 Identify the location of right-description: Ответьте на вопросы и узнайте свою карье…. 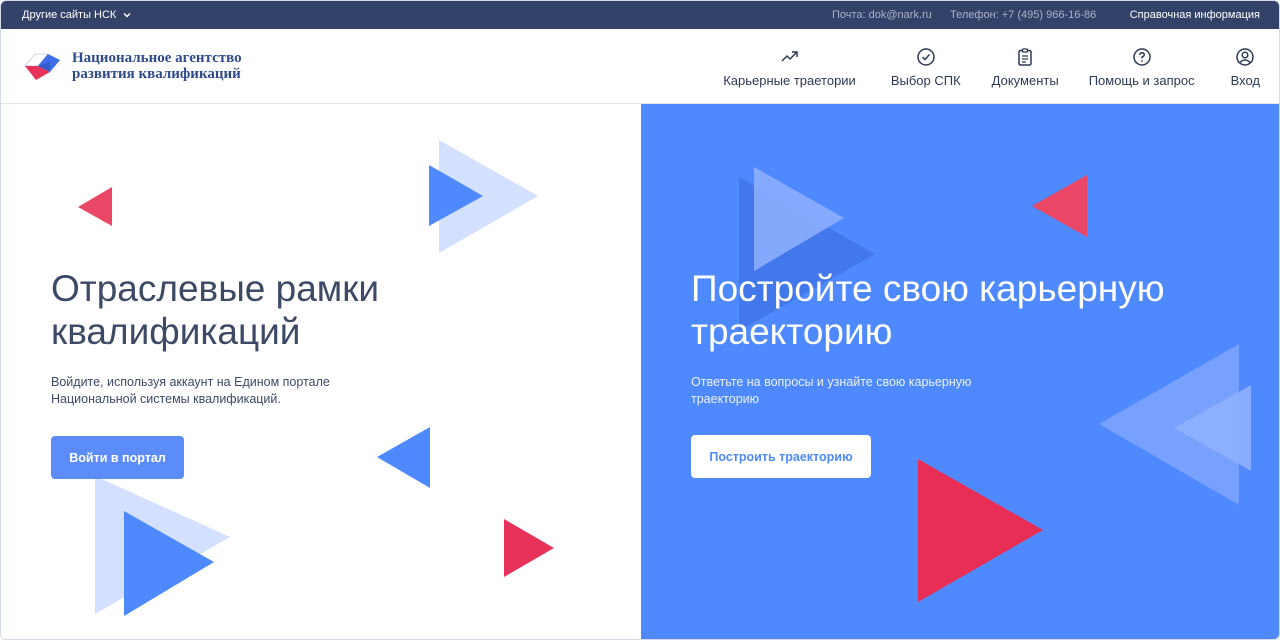
(831, 390).